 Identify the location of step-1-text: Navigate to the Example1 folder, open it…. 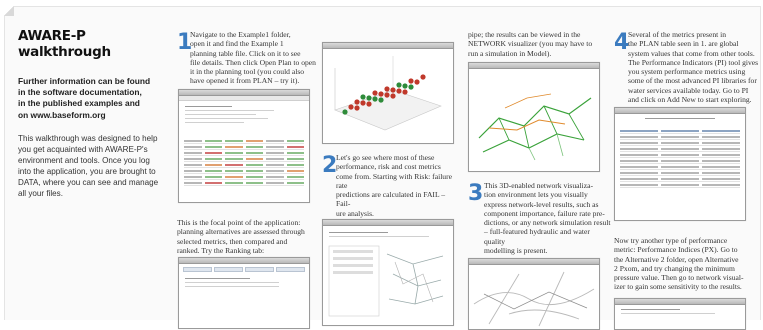
(253, 58).